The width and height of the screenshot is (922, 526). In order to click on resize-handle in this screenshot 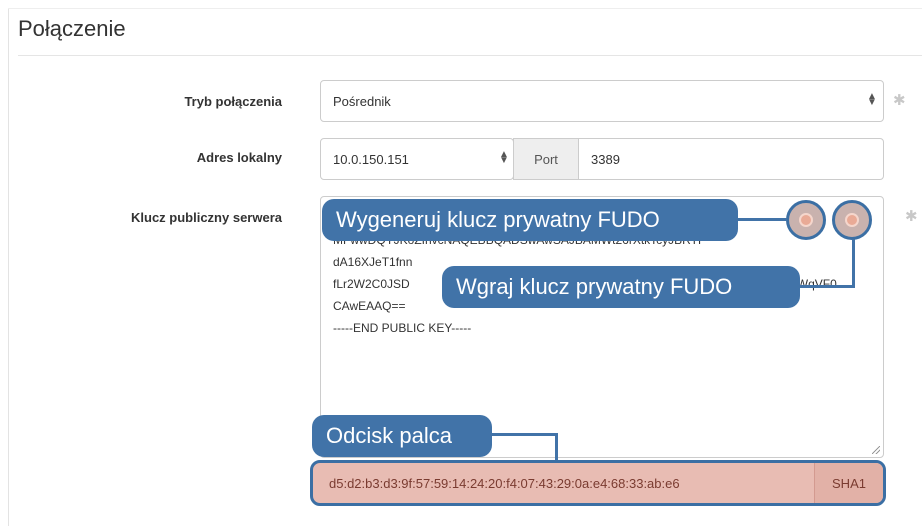, I will do `click(876, 450)`.